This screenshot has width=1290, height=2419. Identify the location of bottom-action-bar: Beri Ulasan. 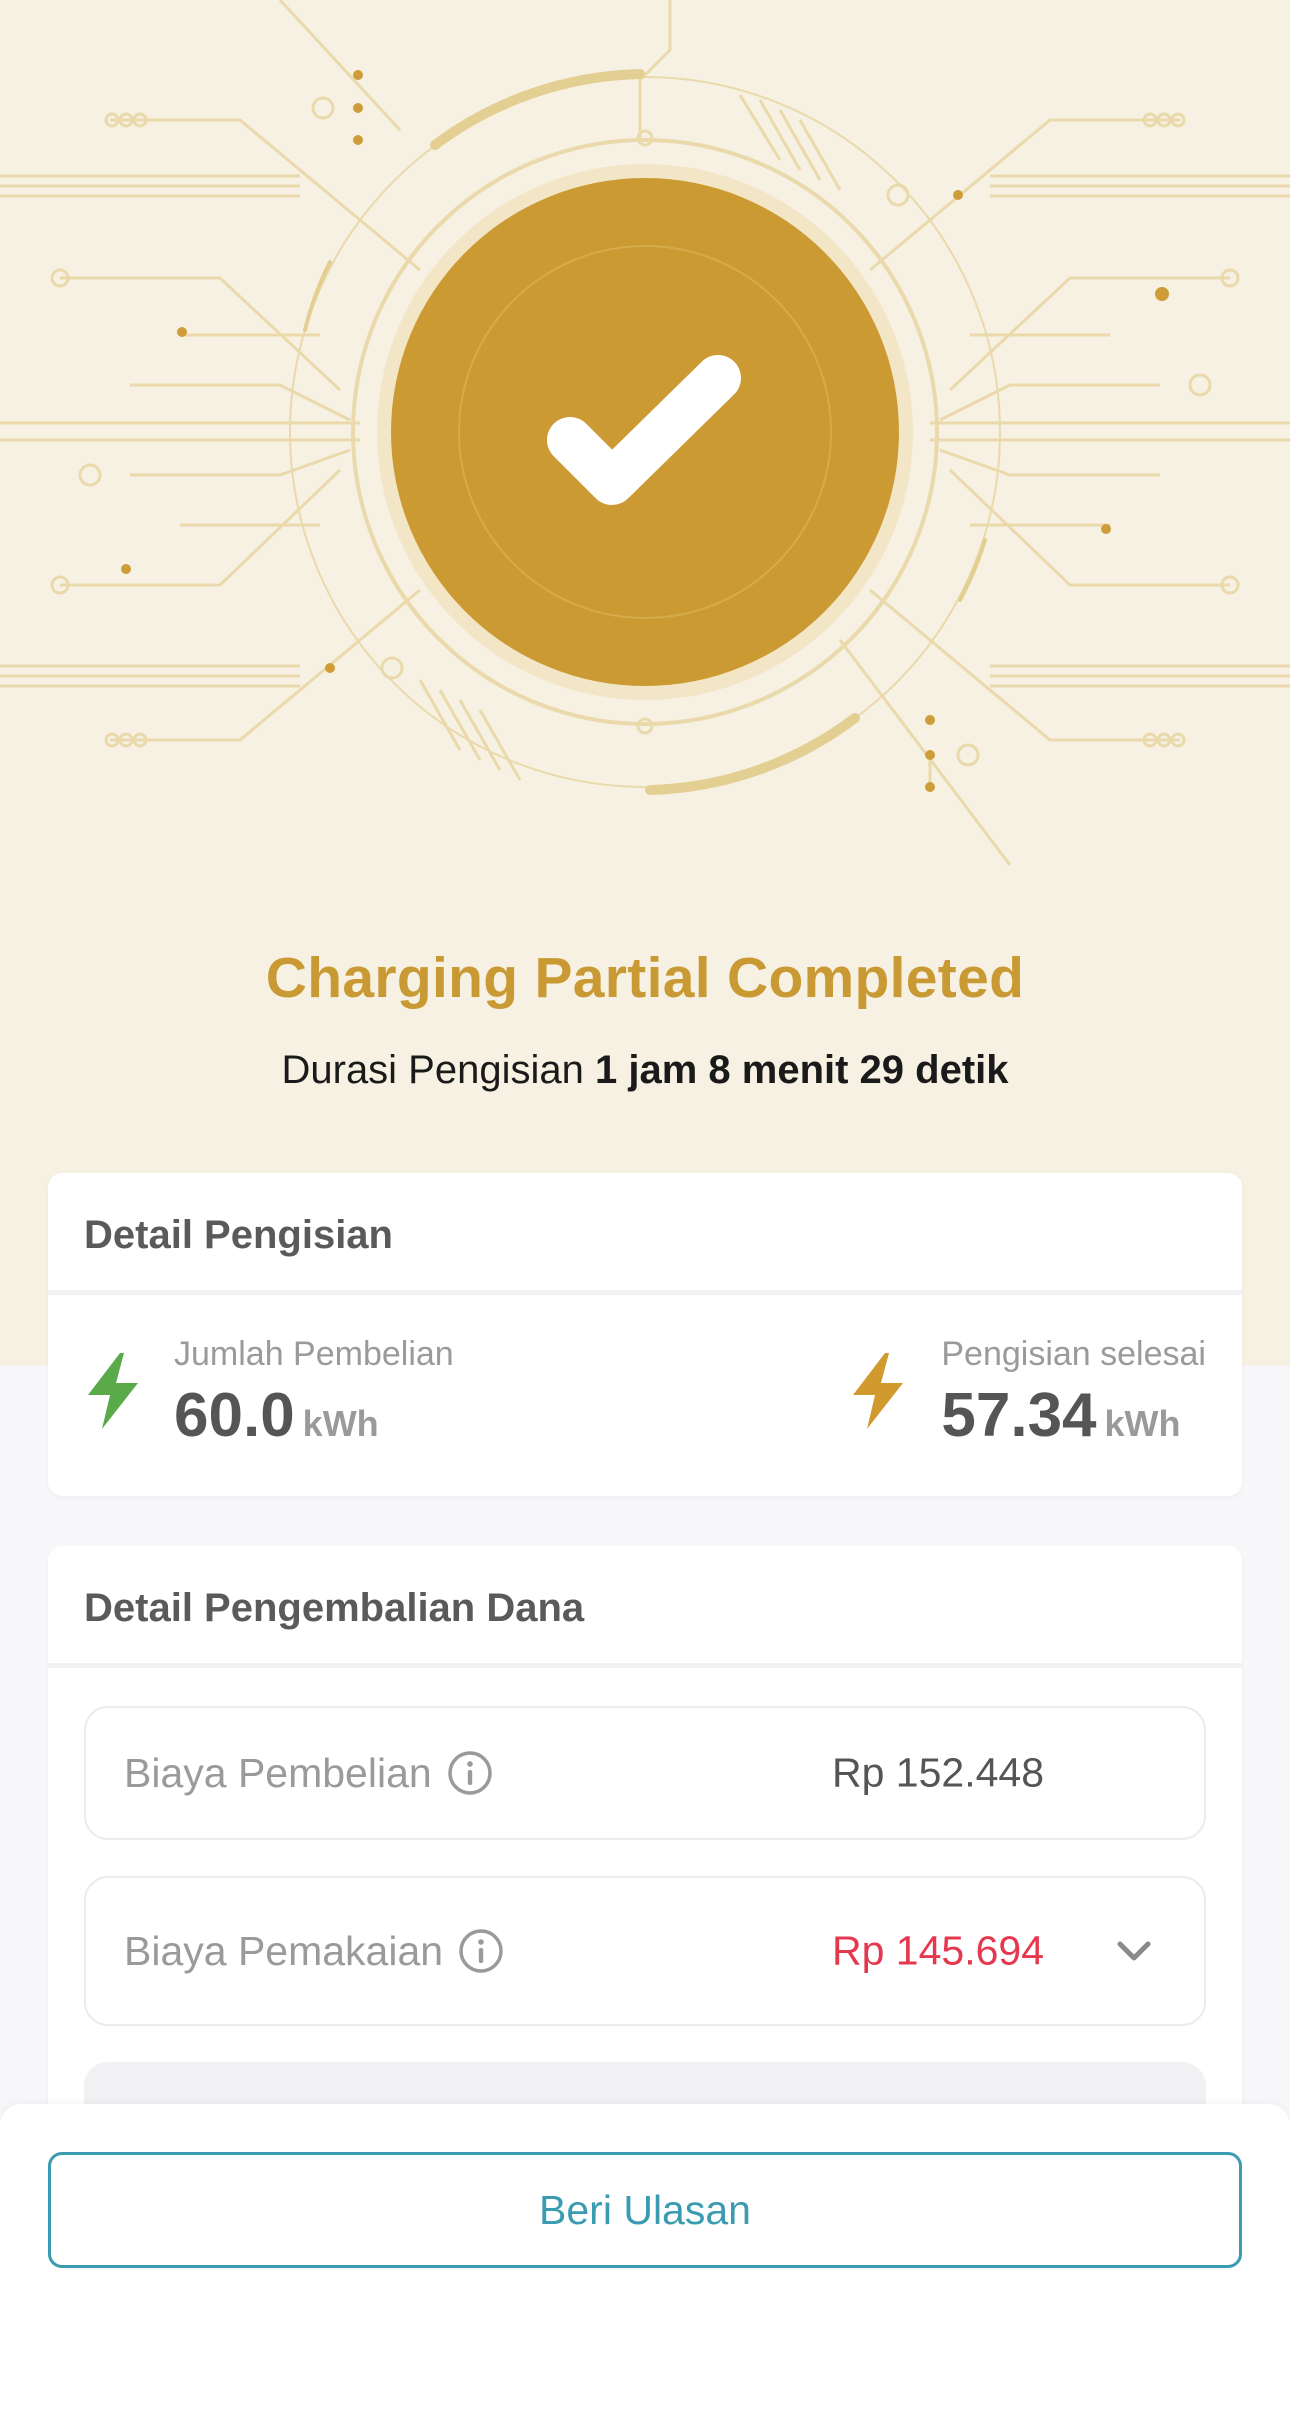
(645, 2261).